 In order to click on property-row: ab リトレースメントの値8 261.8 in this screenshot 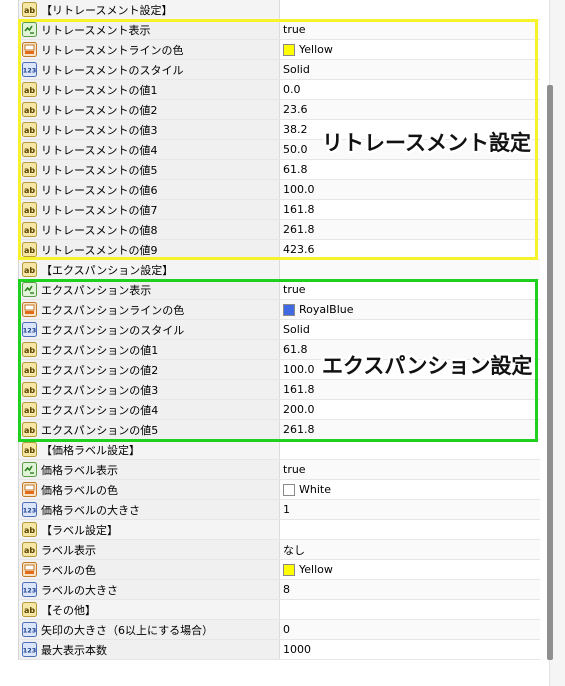, I will do `click(279, 230)`.